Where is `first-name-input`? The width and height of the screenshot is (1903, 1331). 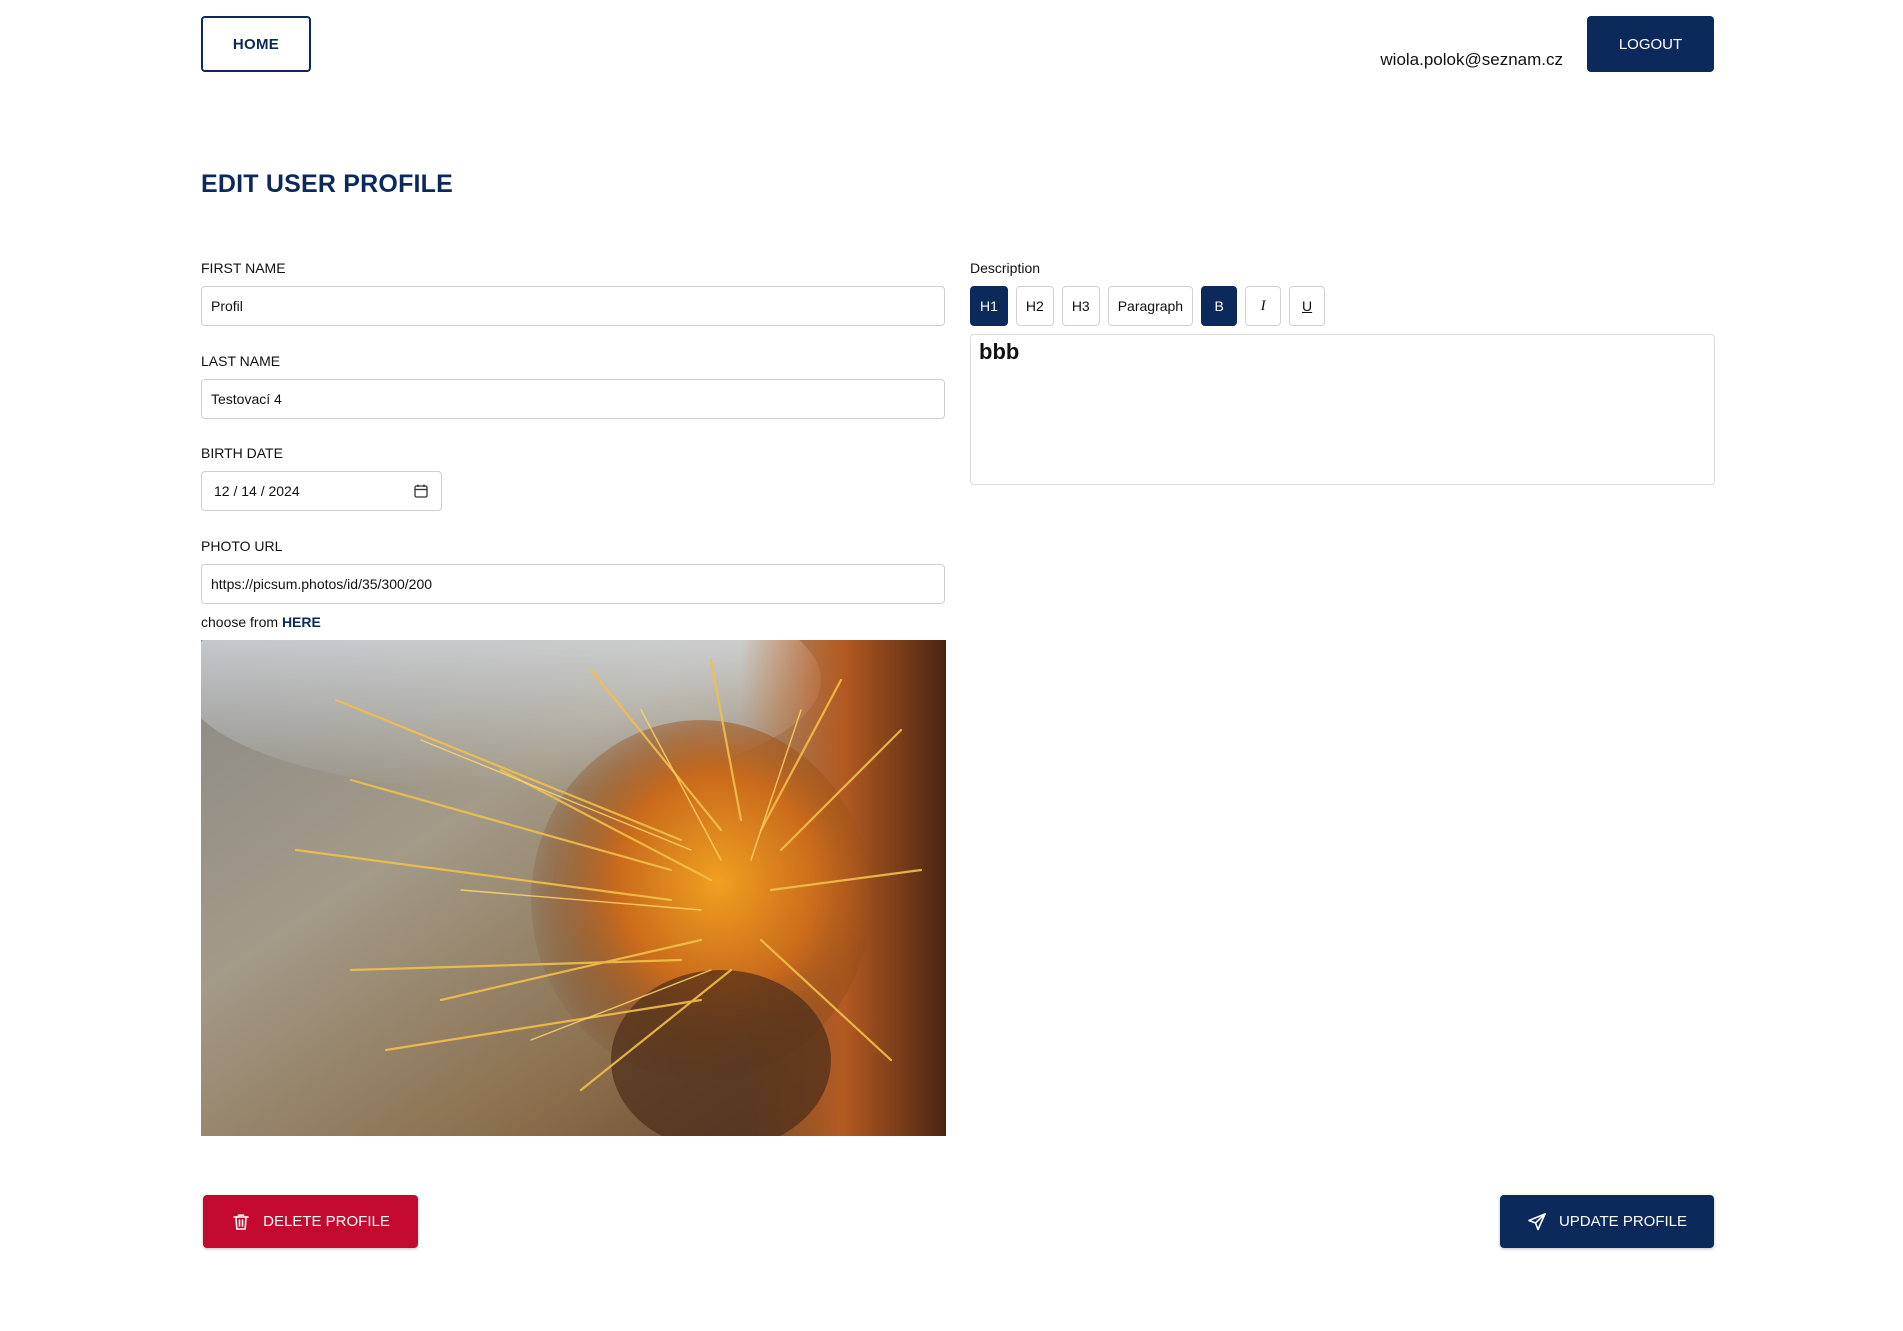 first-name-input is located at coordinates (573, 306).